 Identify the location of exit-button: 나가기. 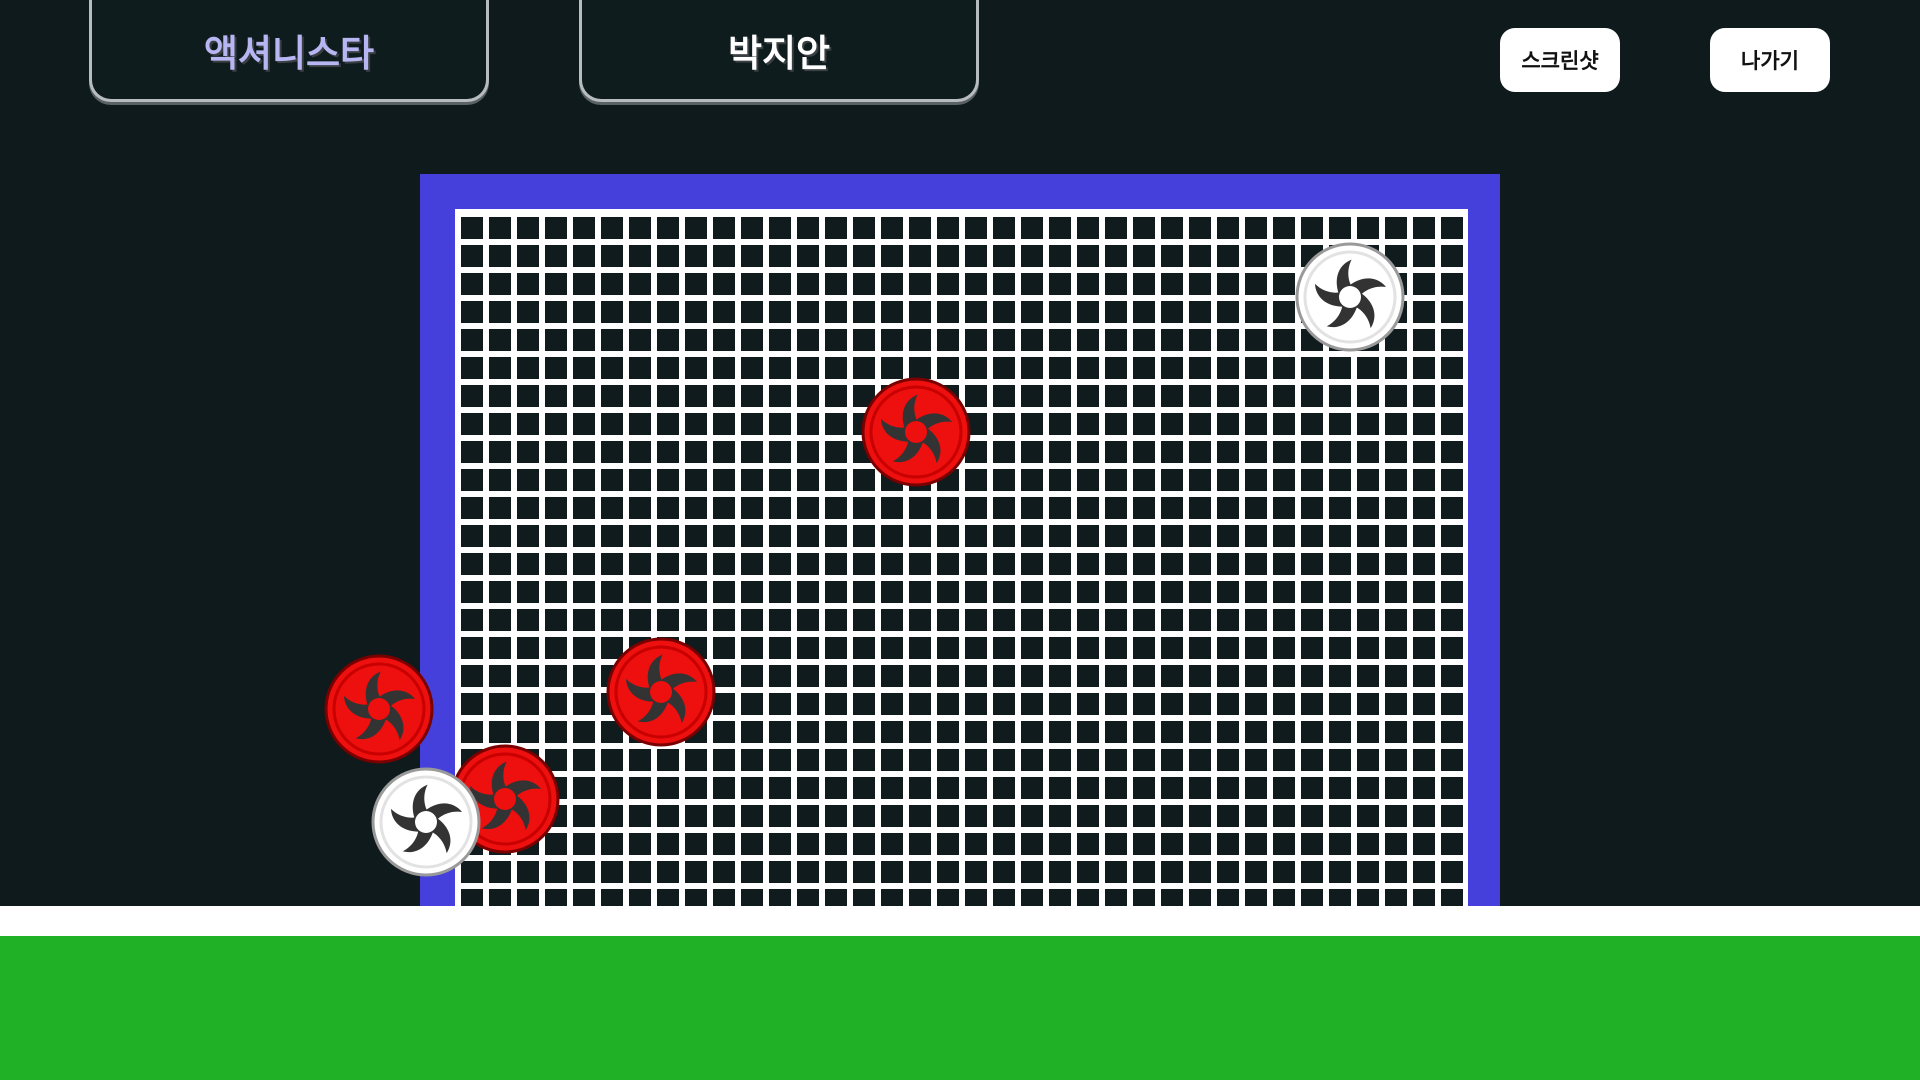
(1770, 60).